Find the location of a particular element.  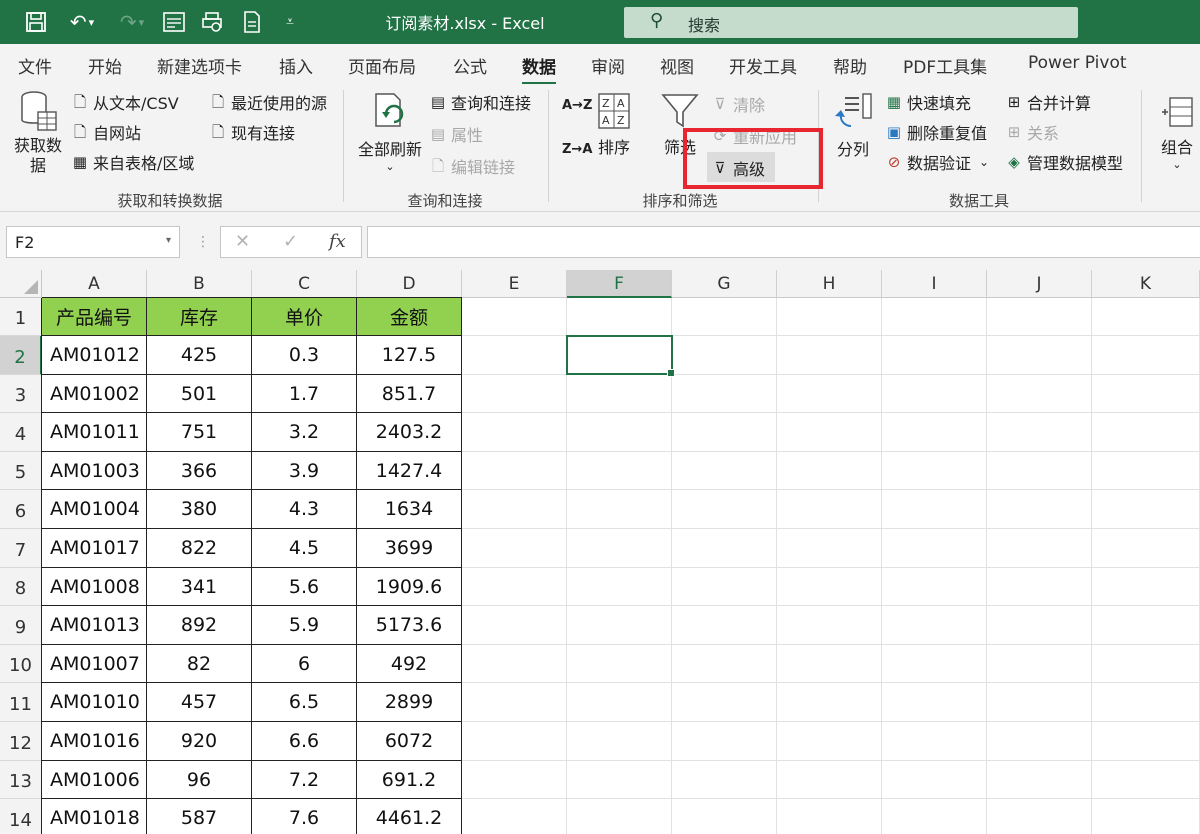

cell-b8: 341 is located at coordinates (199, 587).